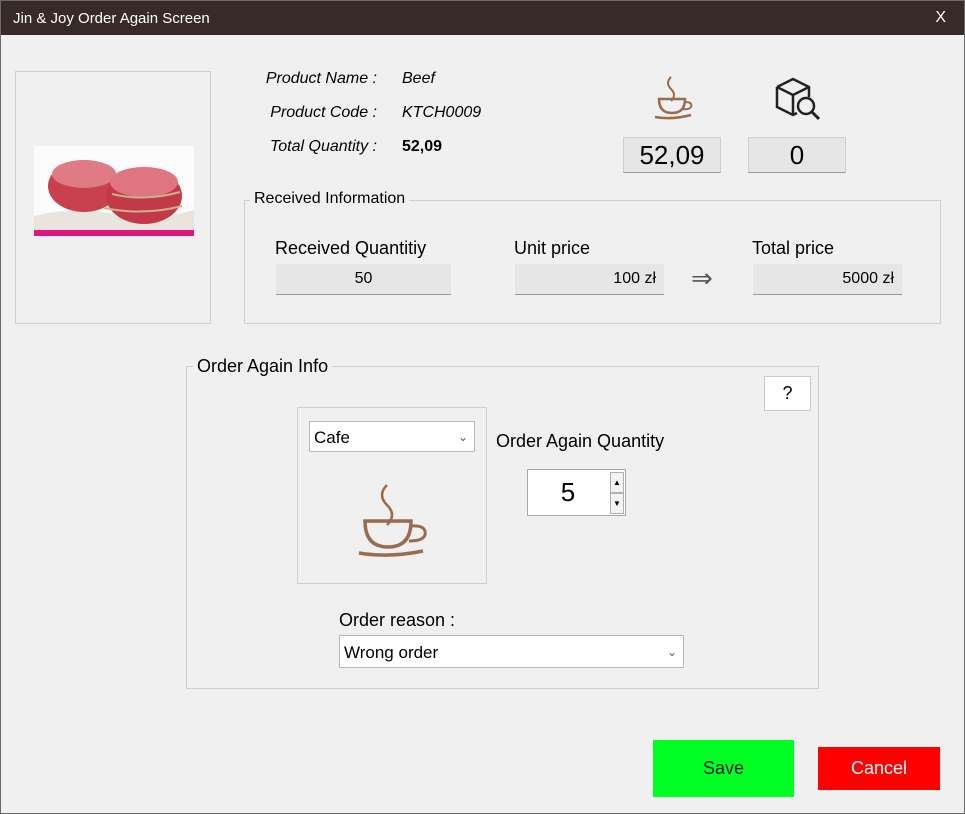 Image resolution: width=965 pixels, height=814 pixels. I want to click on product-code-value: KTCH0009, so click(442, 112).